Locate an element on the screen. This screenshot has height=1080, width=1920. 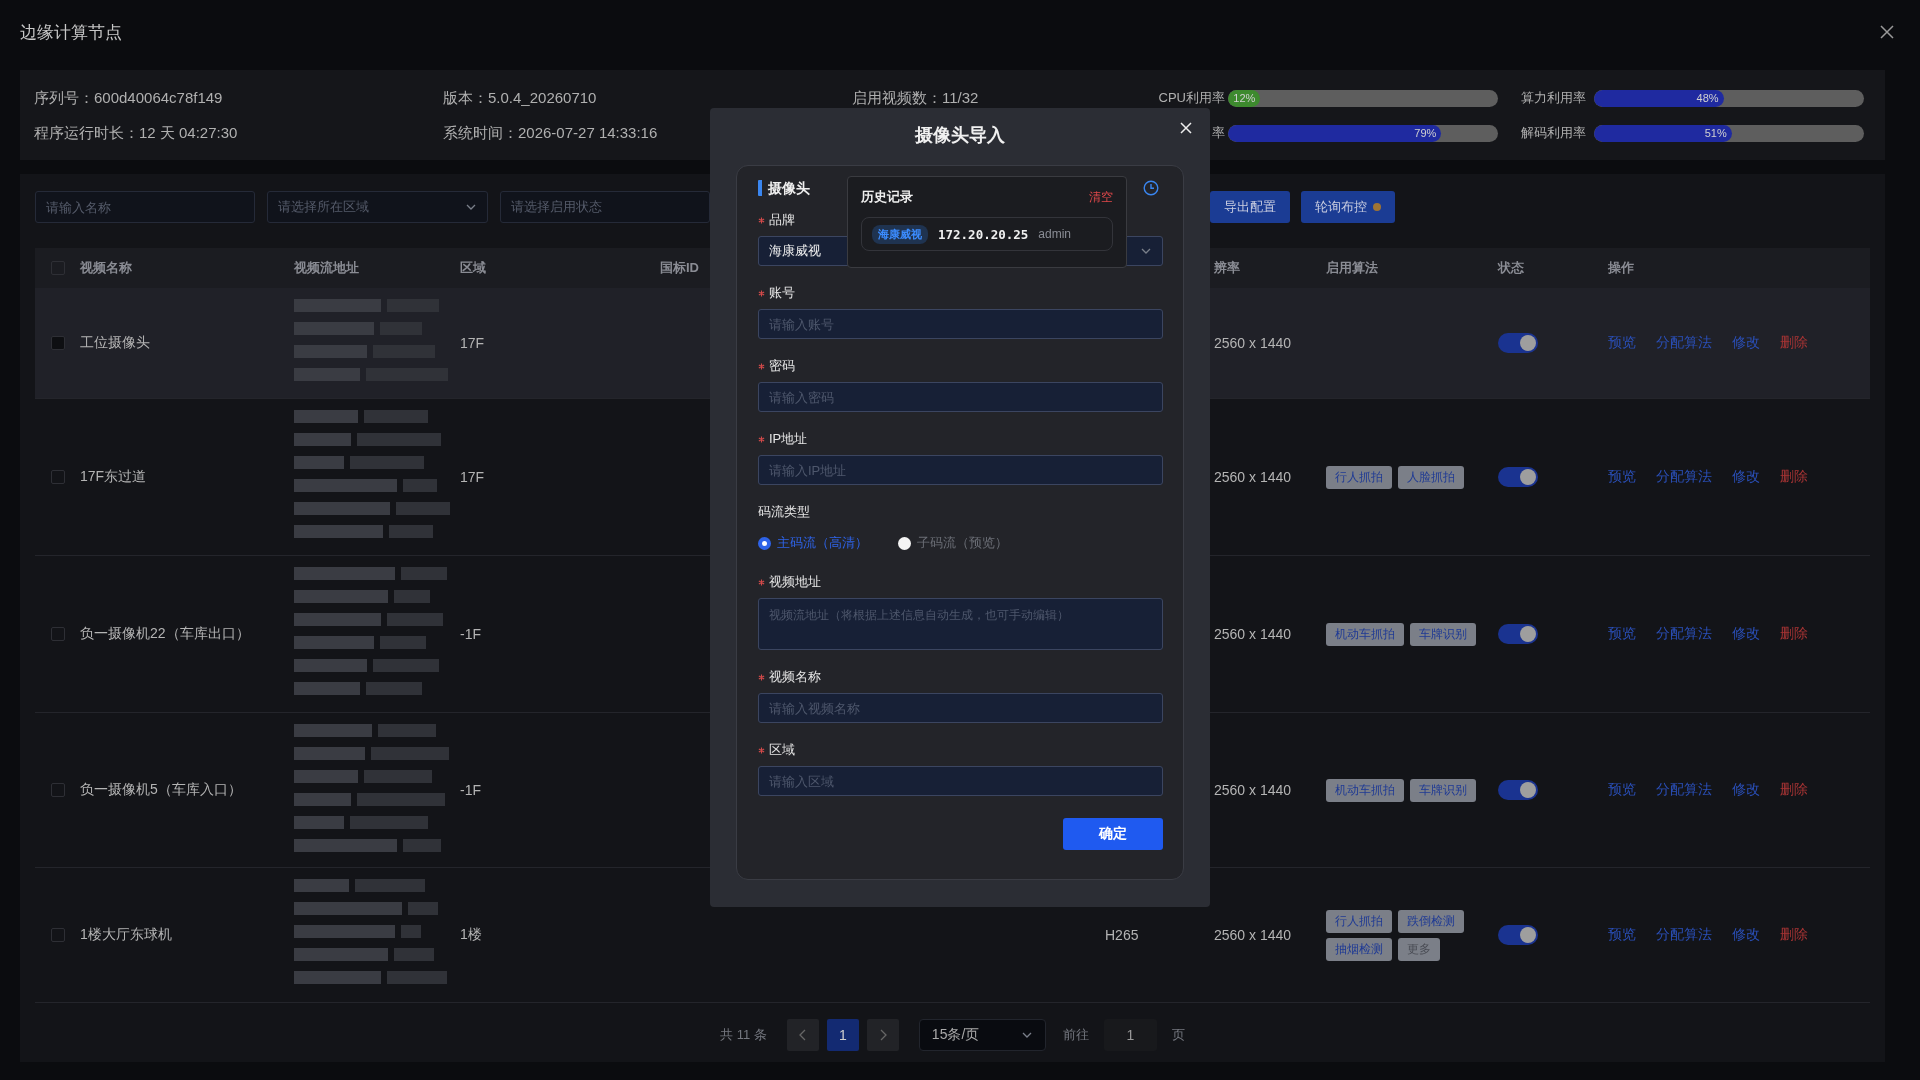
table-cell: 负一摄像机22（车库出口） is located at coordinates (165, 634).